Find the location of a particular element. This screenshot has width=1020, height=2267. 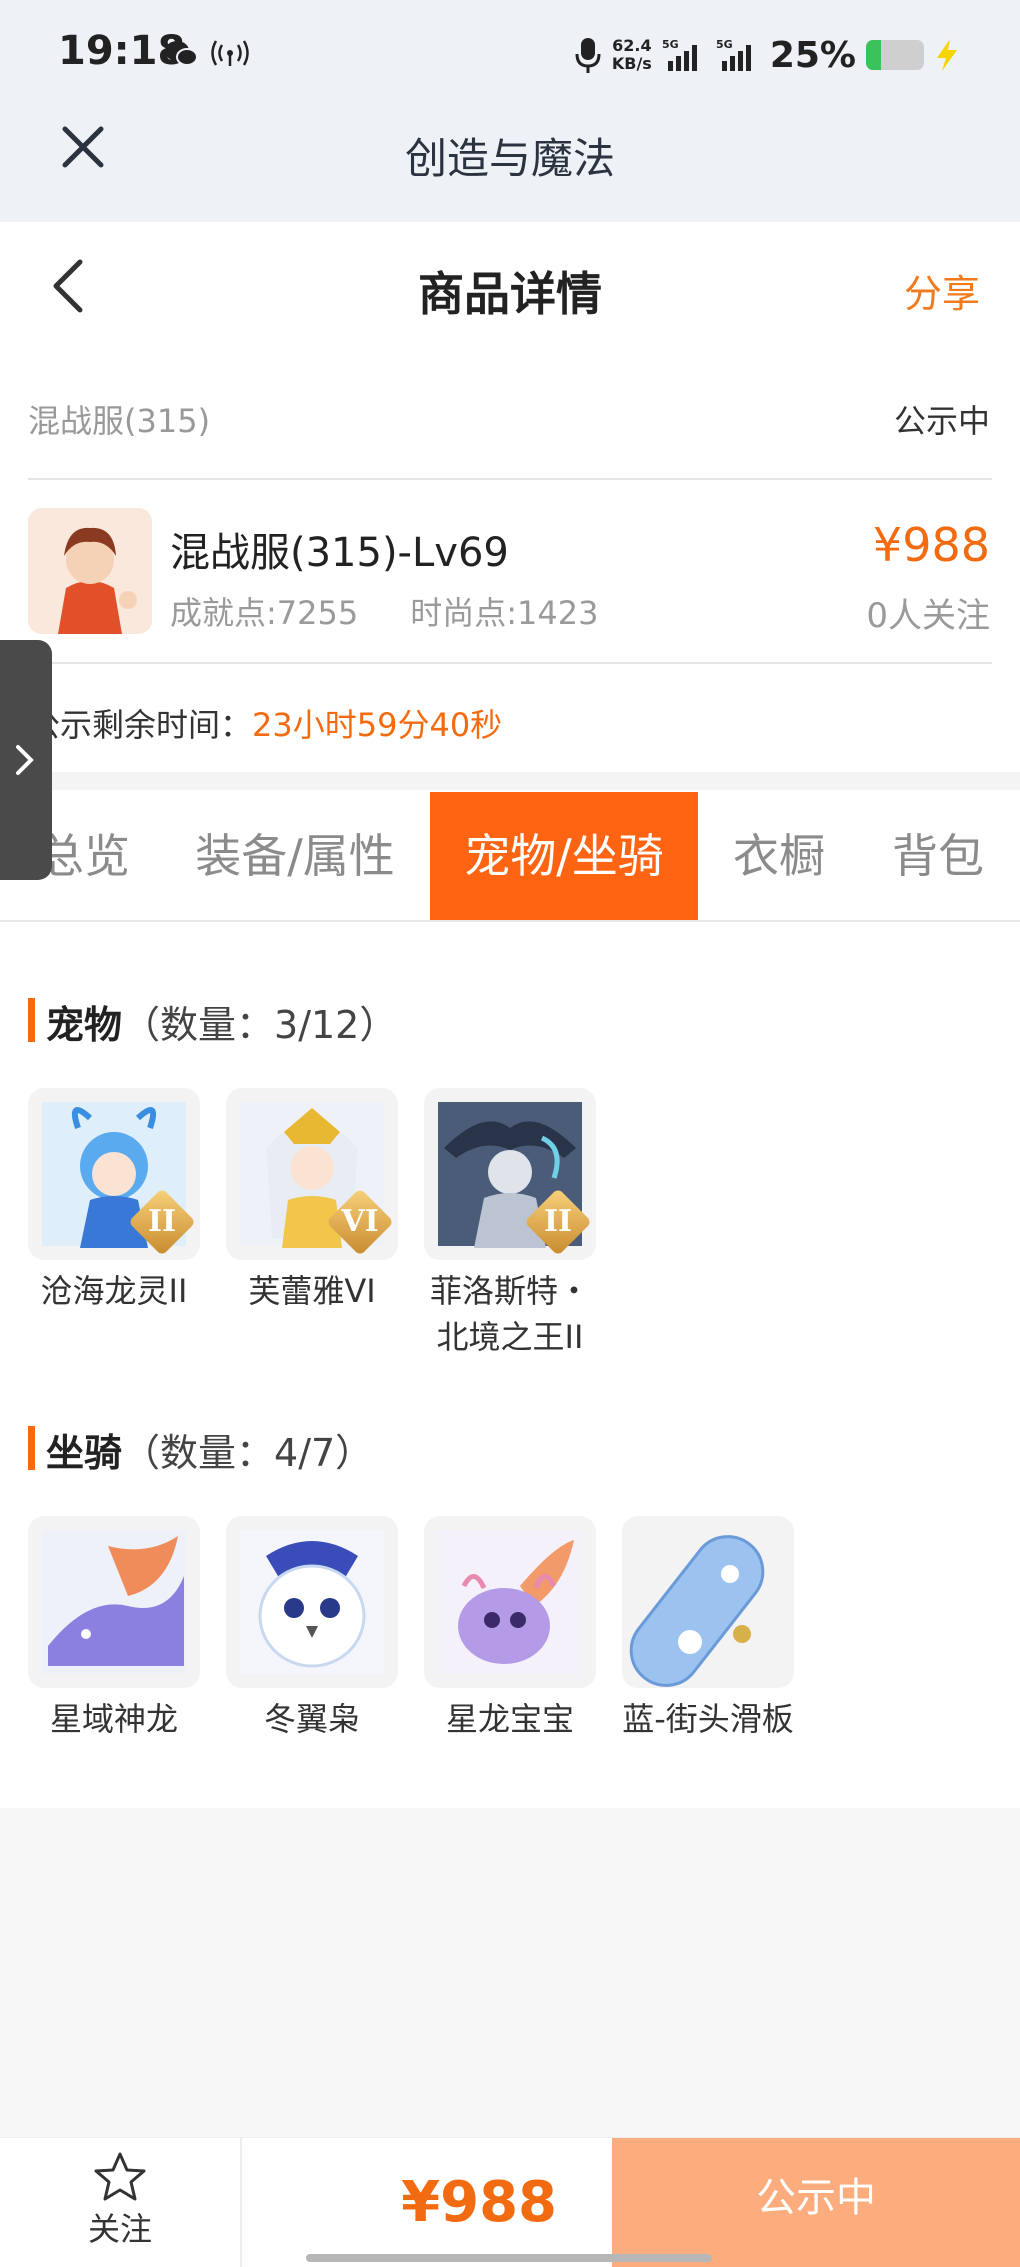

character-name: 混战服(315)-Lv69 is located at coordinates (339, 553).